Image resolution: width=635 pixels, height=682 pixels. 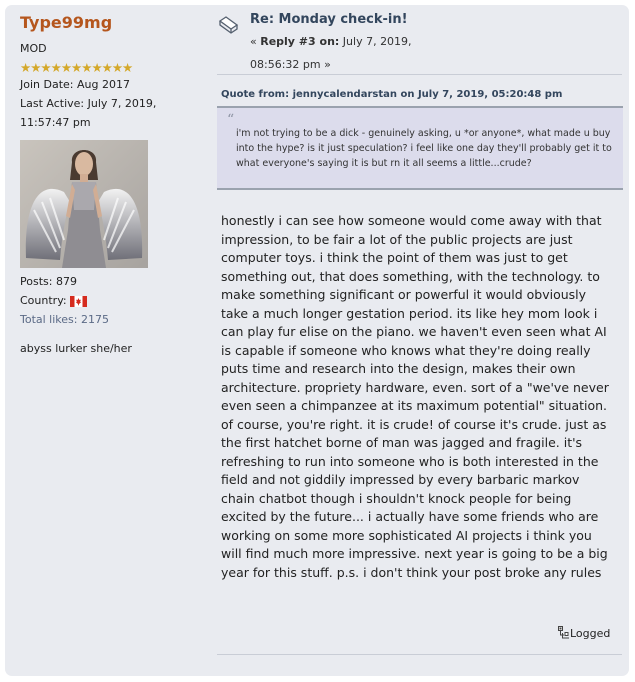 What do you see at coordinates (590, 633) in the screenshot?
I see `logged-label: Logged` at bounding box center [590, 633].